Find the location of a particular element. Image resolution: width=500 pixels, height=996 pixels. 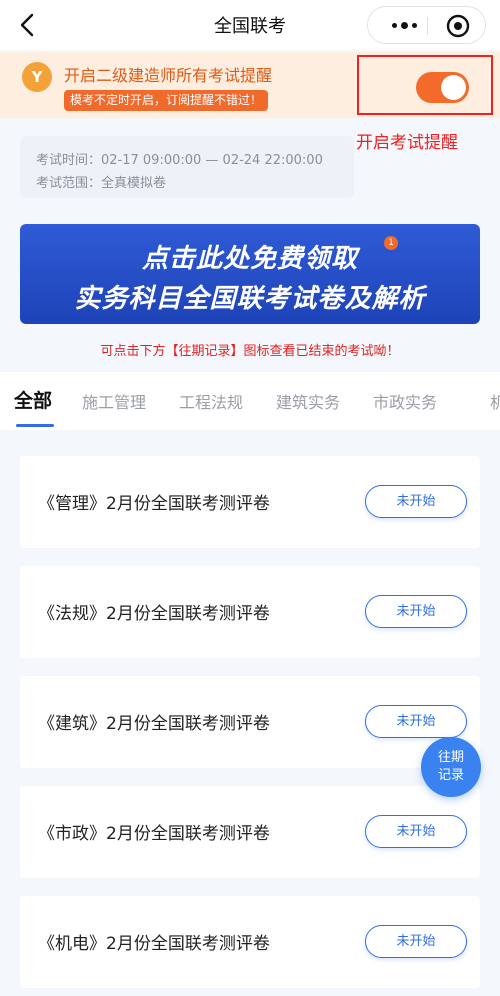

list-item: 《管理》2月份全国联考测评卷 未开始 is located at coordinates (250, 502).